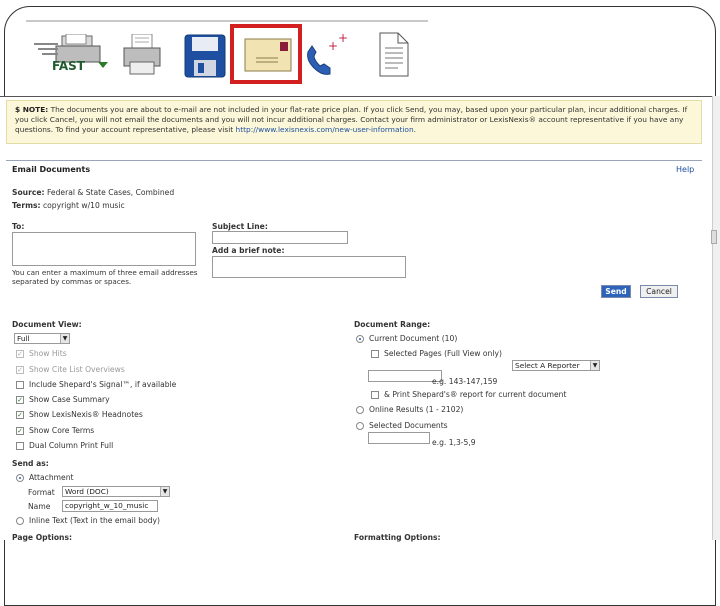 The width and height of the screenshot is (720, 606). I want to click on terms-value: copyright w/10 music, so click(83, 205).